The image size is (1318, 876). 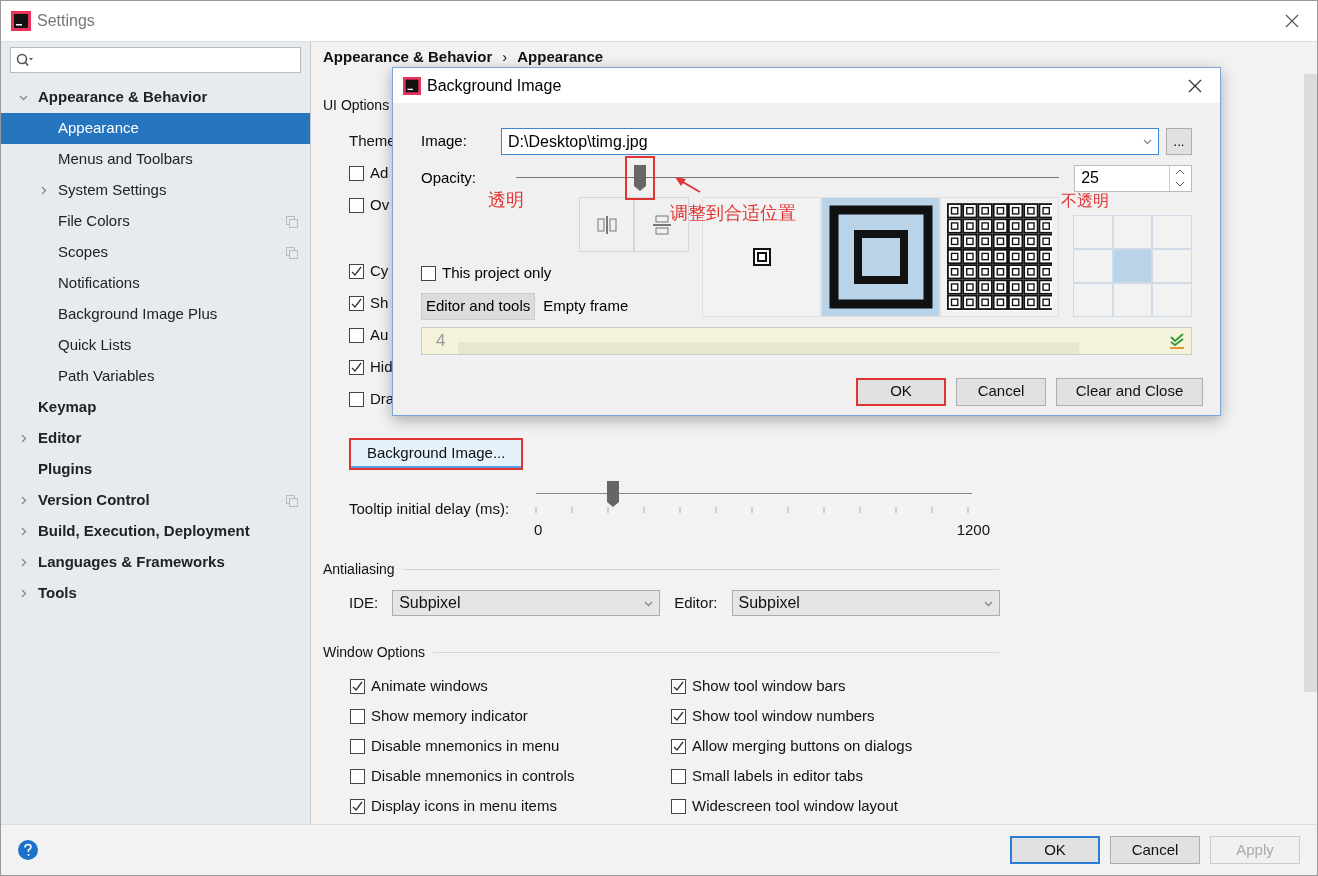 What do you see at coordinates (777, 776) in the screenshot?
I see `checkbox-label: Small labels in editor tabs` at bounding box center [777, 776].